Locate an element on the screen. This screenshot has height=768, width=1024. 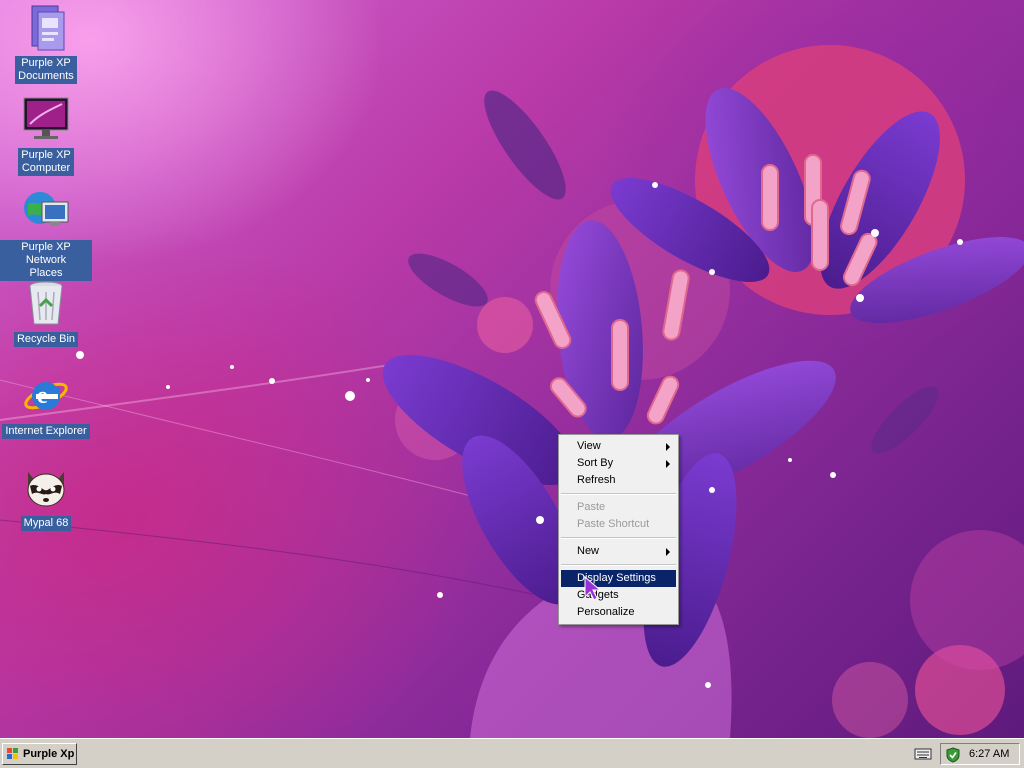
icon-label: Mypal 68 is located at coordinates (46, 523).